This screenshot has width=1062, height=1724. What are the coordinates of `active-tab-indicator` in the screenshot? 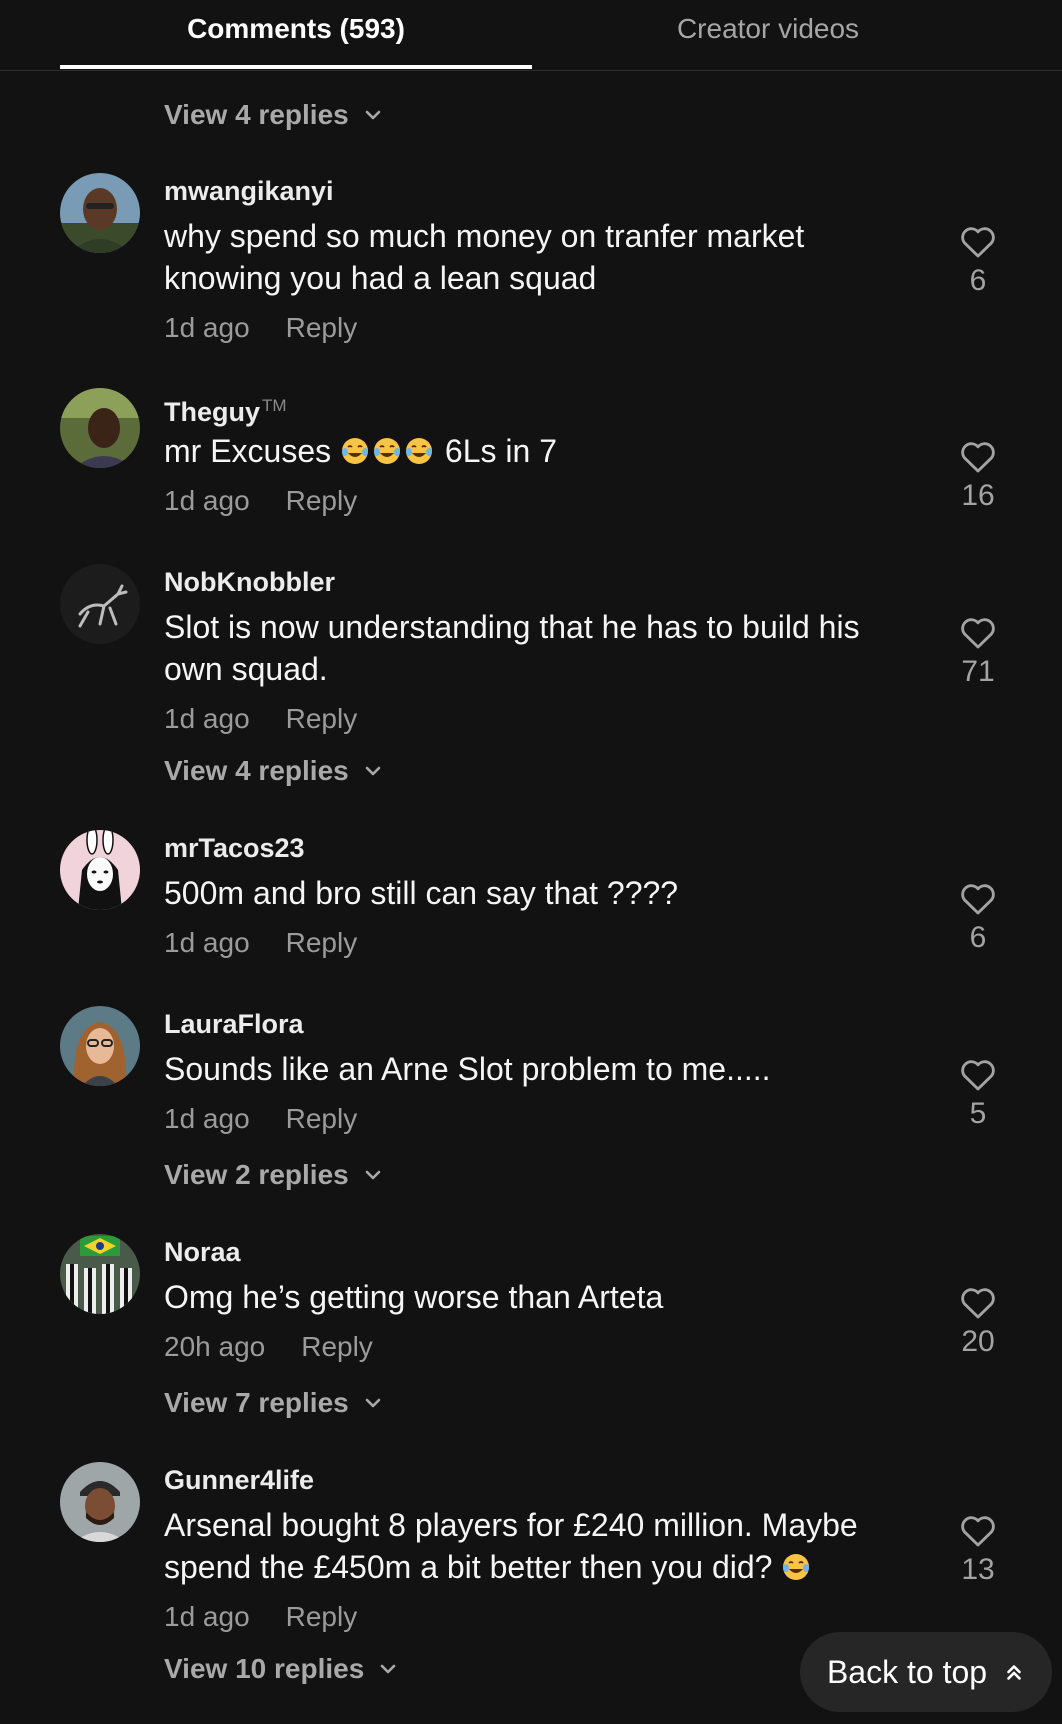 It's located at (296, 67).